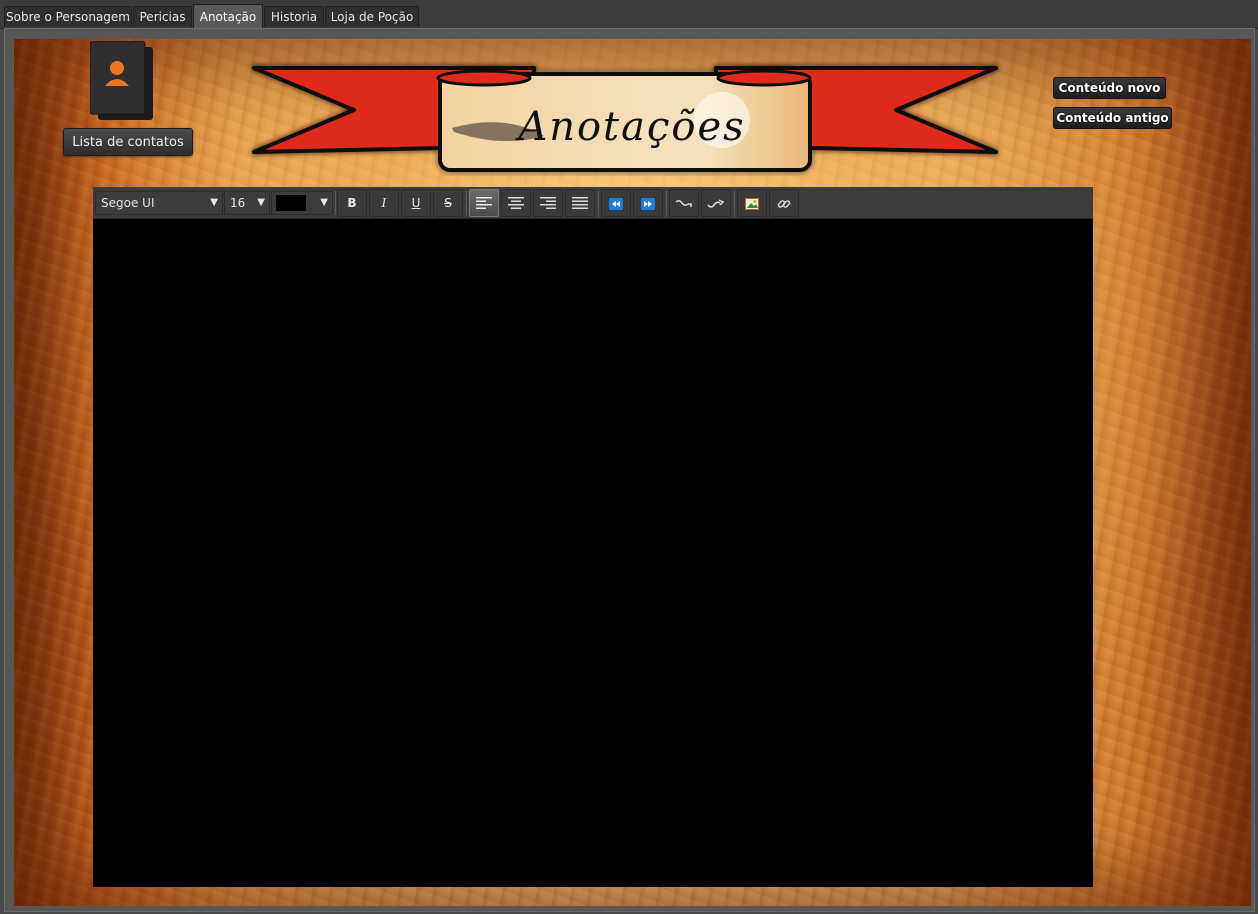  I want to click on align-justify-icon, so click(580, 203).